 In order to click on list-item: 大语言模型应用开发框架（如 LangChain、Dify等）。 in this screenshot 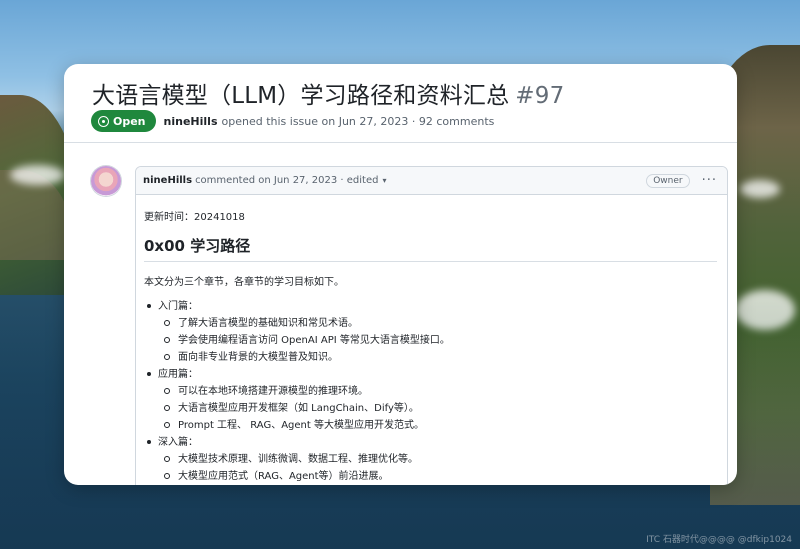, I will do `click(437, 409)`.